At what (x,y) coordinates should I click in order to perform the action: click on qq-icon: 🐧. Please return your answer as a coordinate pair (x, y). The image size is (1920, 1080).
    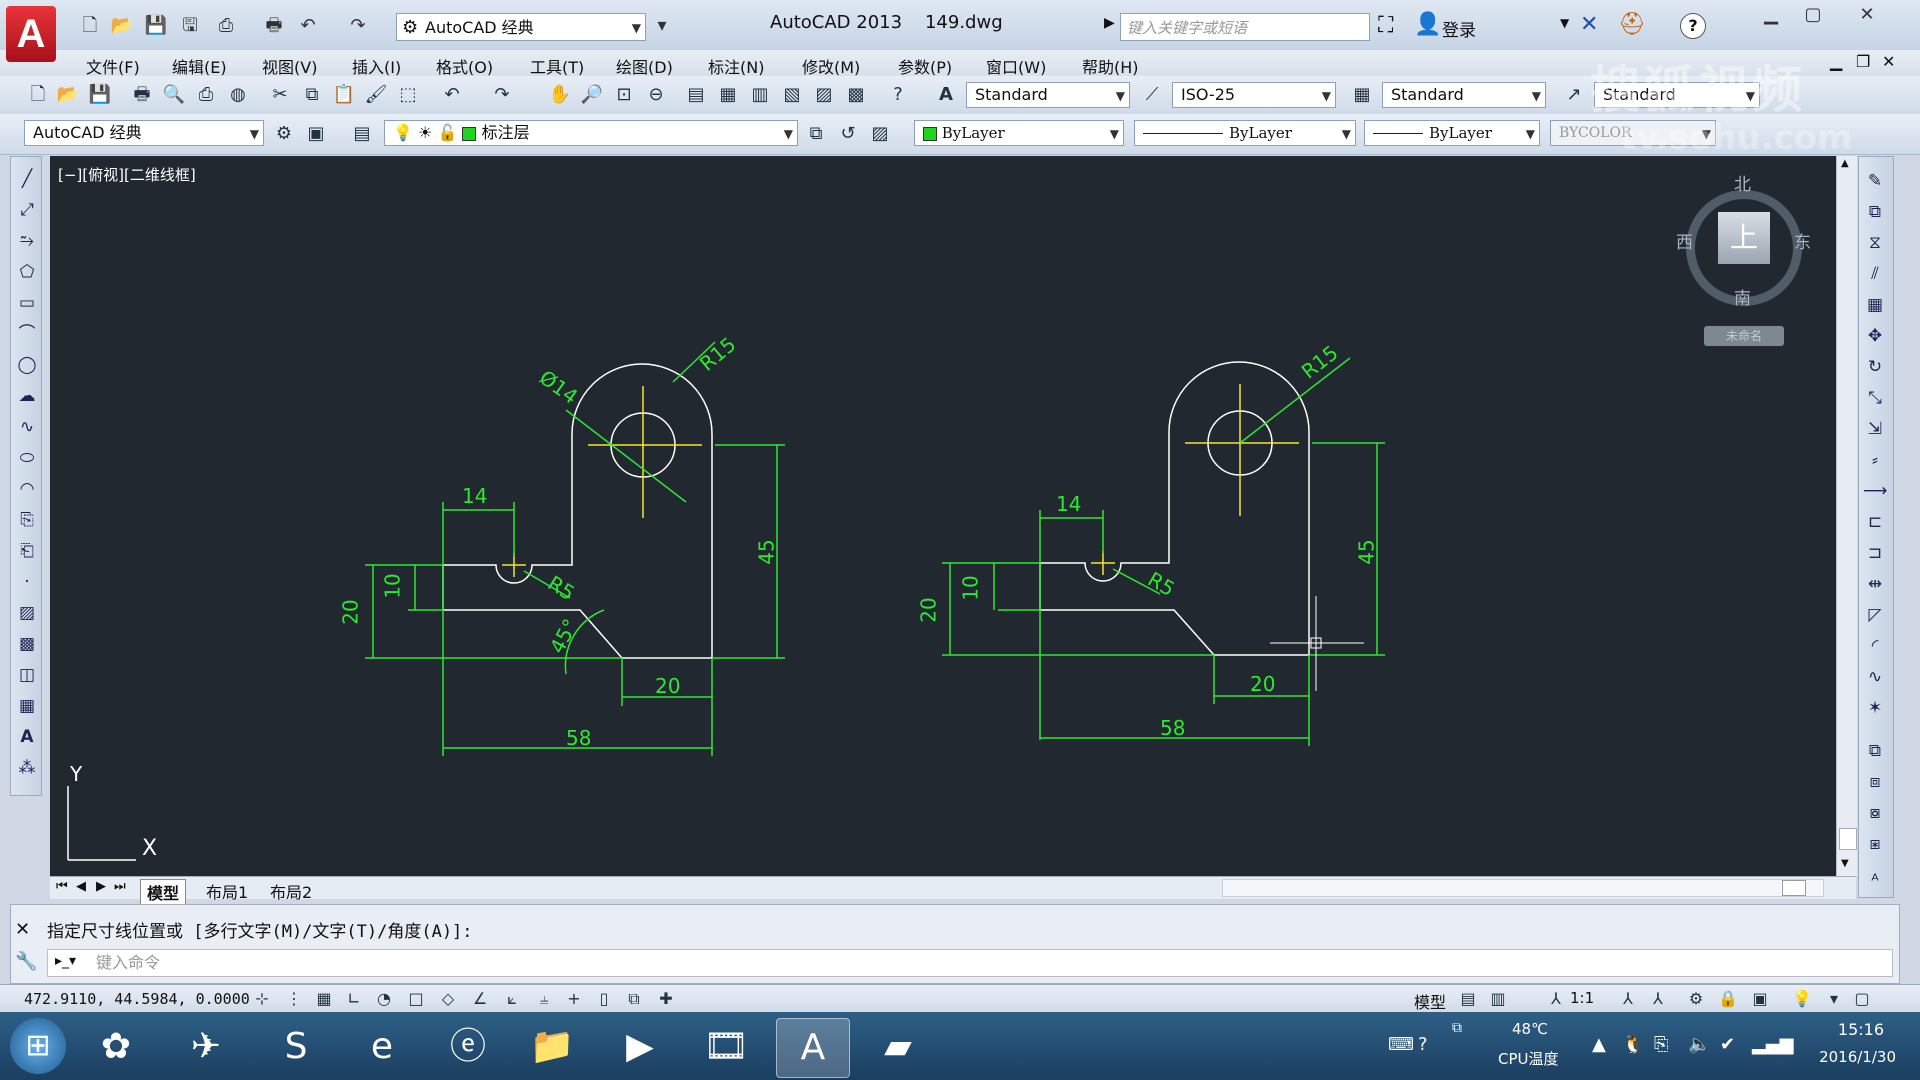
    Looking at the image, I should click on (1633, 1044).